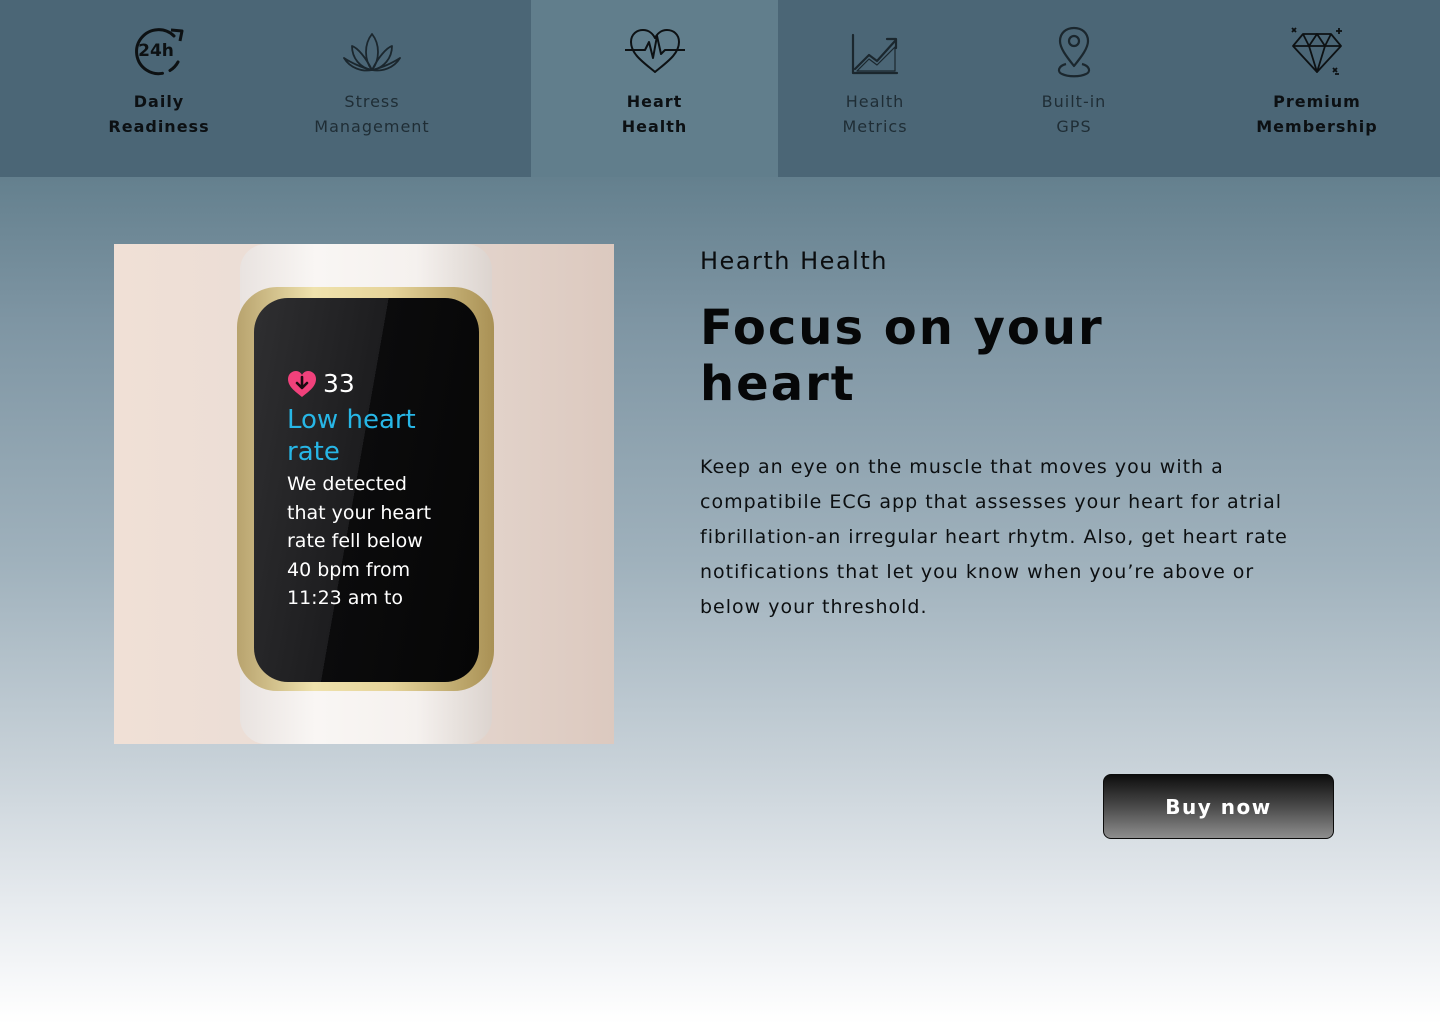 The image size is (1440, 1024). I want to click on feature-label: Heart Health, so click(654, 114).